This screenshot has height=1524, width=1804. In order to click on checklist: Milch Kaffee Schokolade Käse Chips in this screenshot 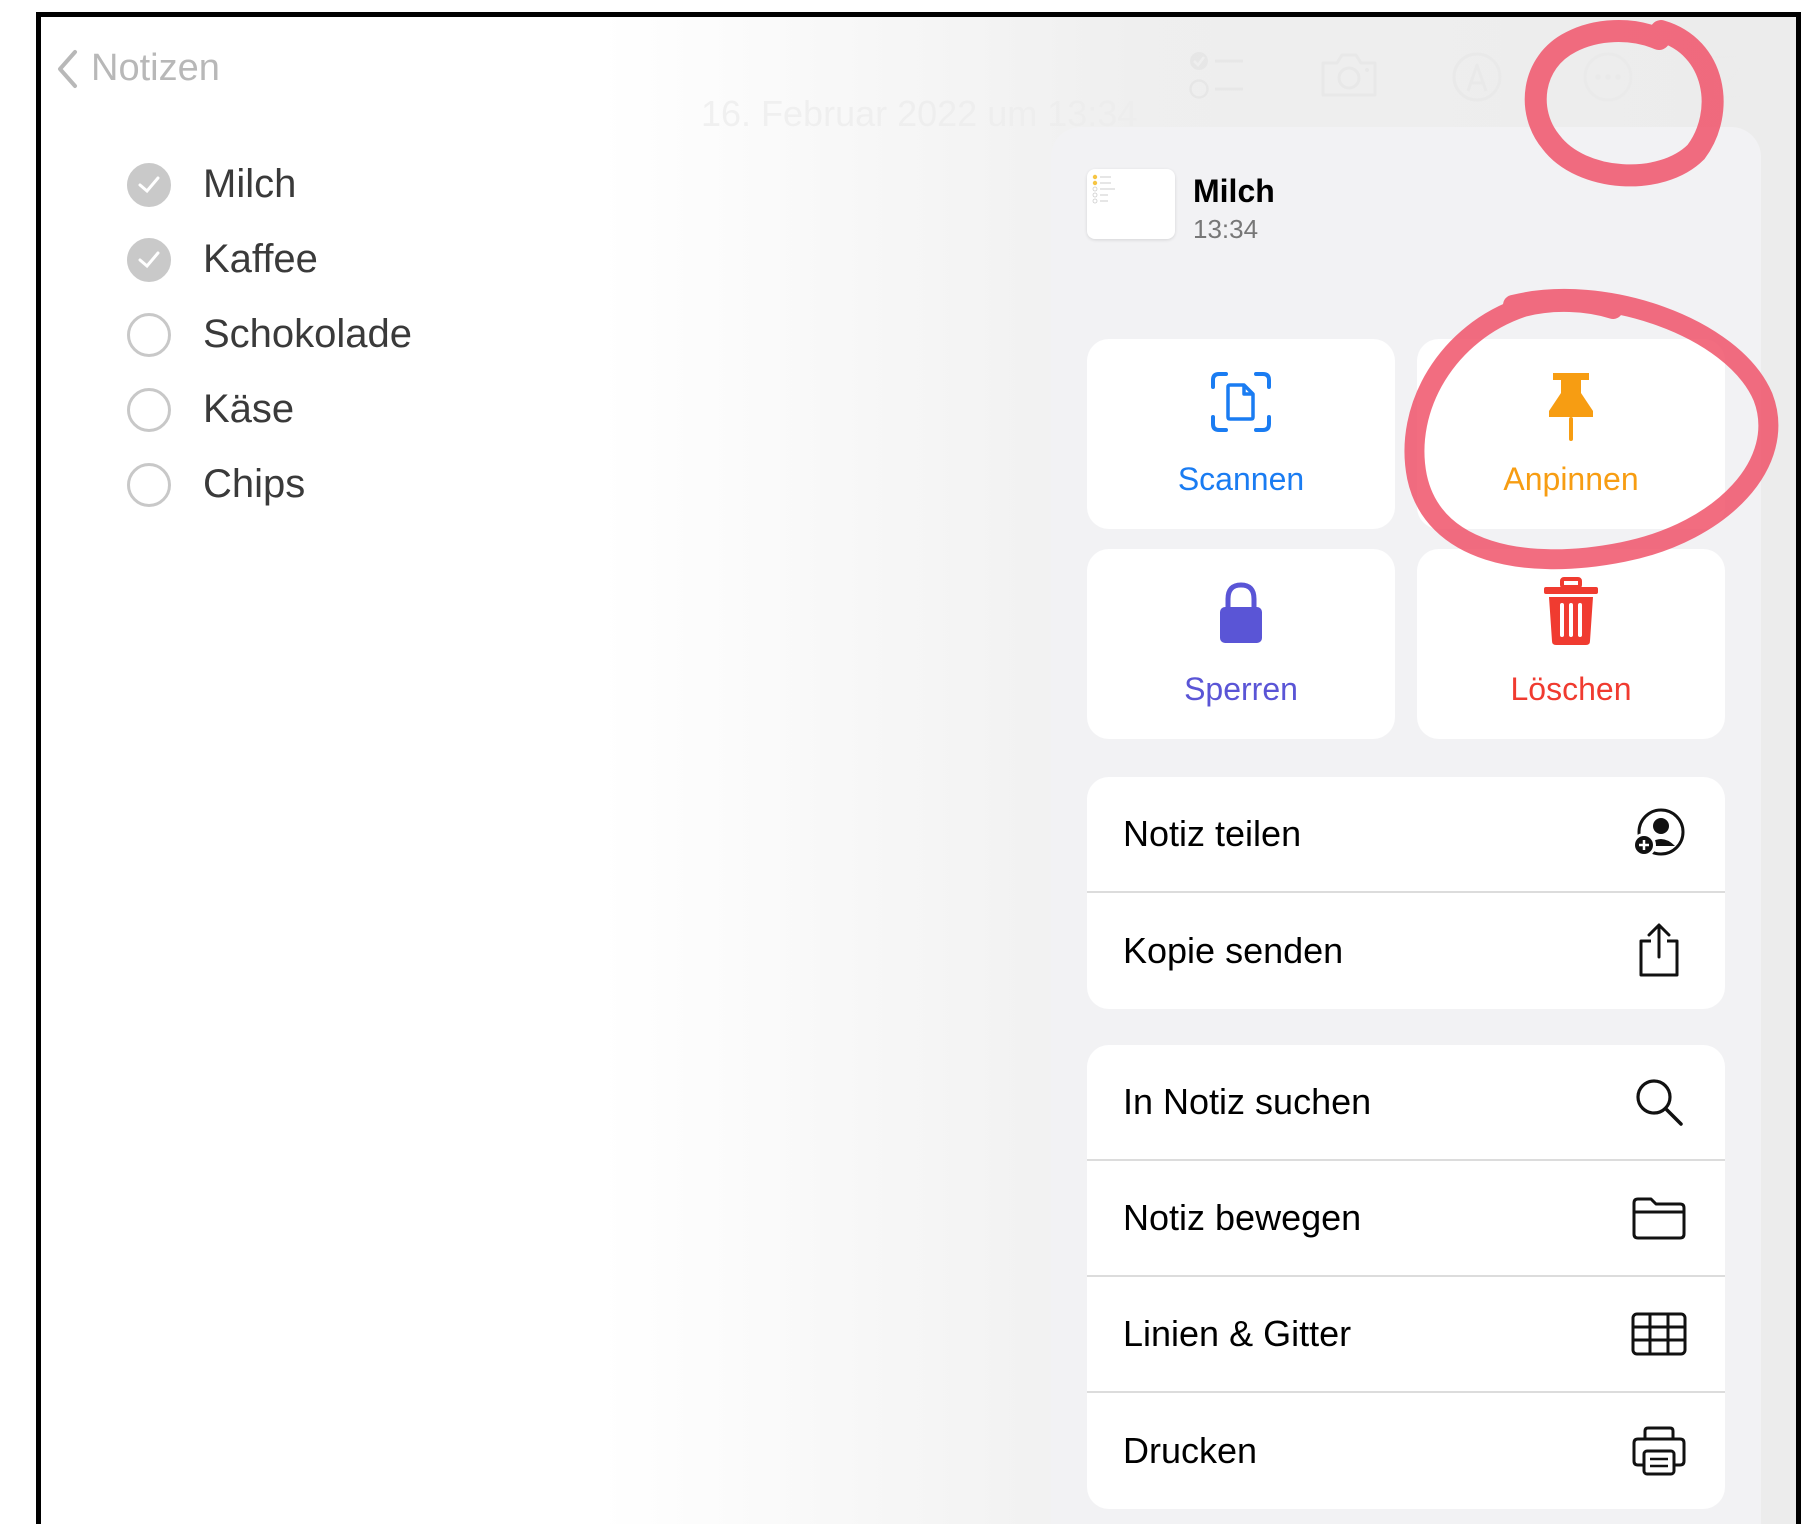, I will do `click(269, 334)`.